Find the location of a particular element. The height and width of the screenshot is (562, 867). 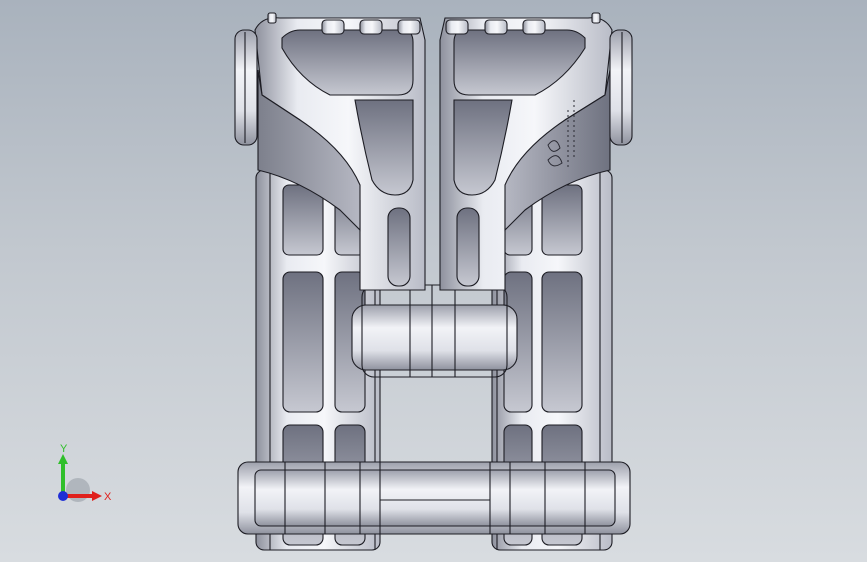

y-axis-arrowhead is located at coordinates (63, 459).